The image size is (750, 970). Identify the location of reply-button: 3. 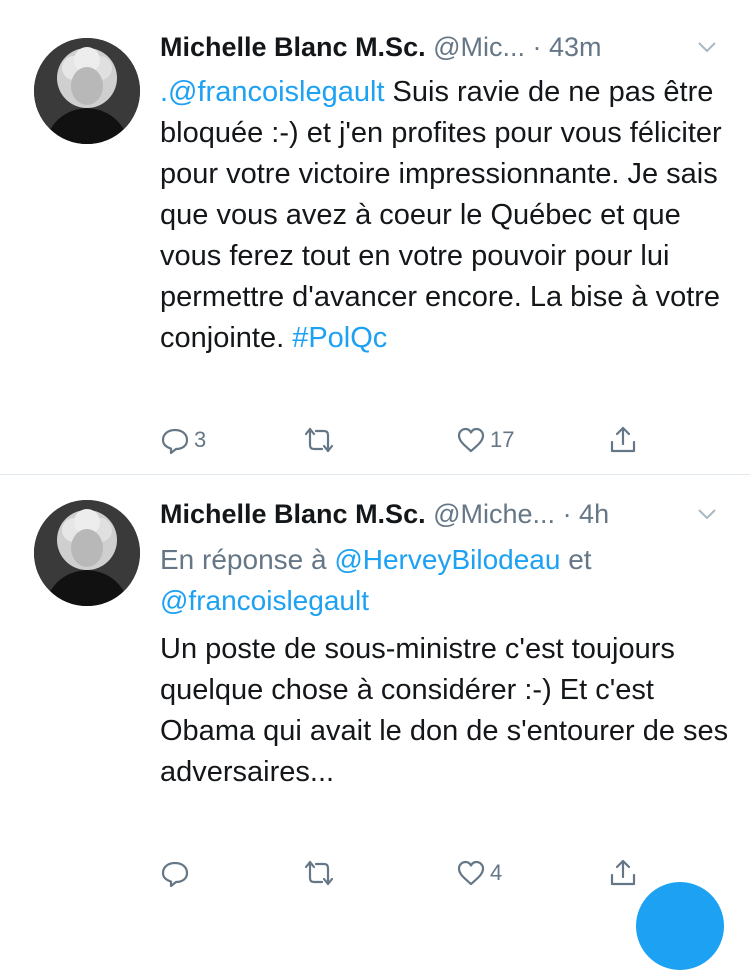
(183, 440).